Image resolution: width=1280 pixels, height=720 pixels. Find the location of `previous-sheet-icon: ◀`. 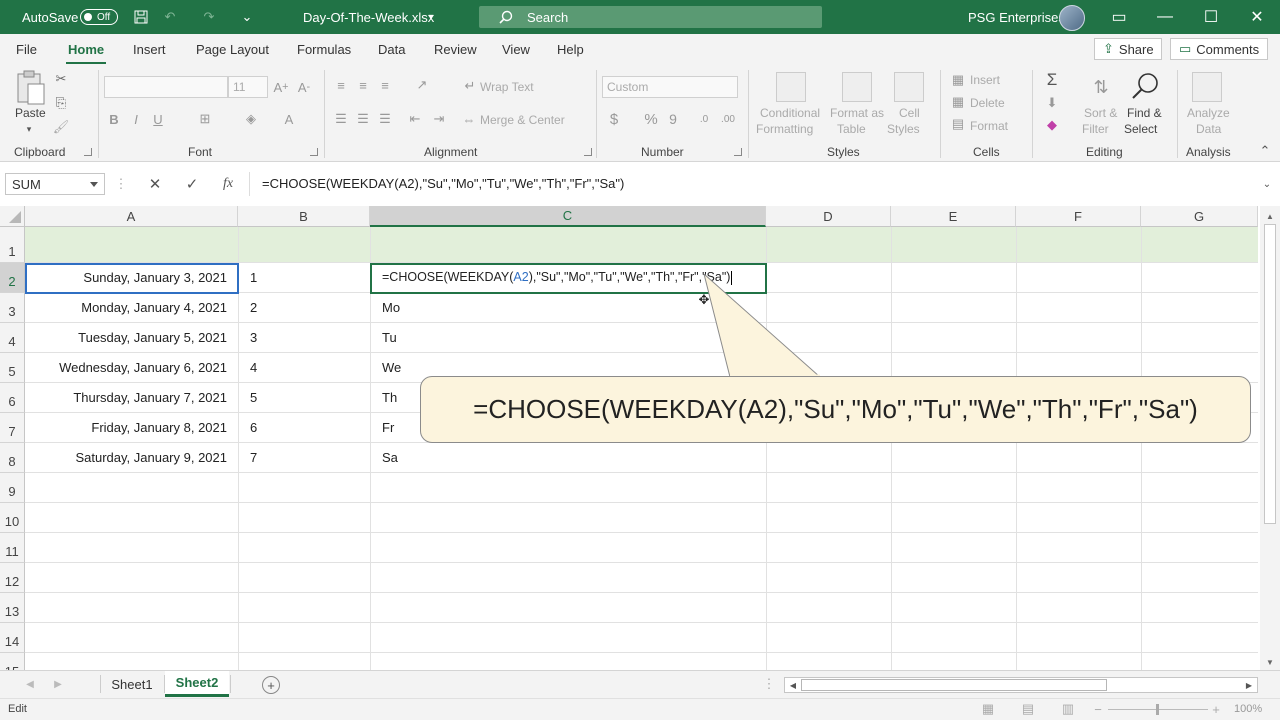

previous-sheet-icon: ◀ is located at coordinates (30, 684).